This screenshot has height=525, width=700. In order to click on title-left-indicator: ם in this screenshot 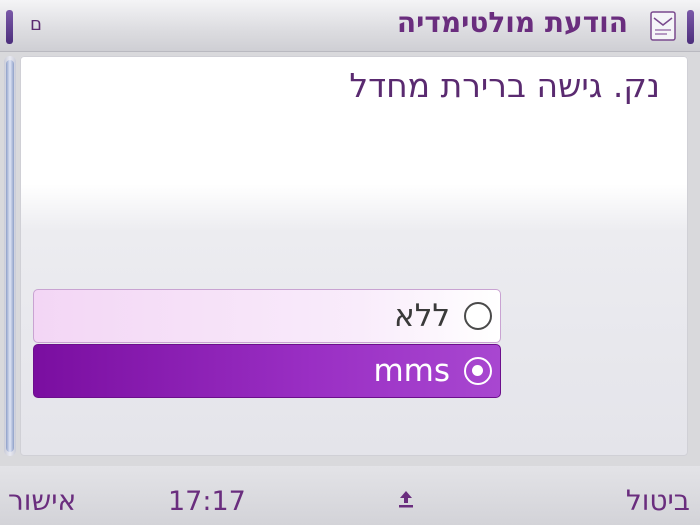, I will do `click(36, 24)`.